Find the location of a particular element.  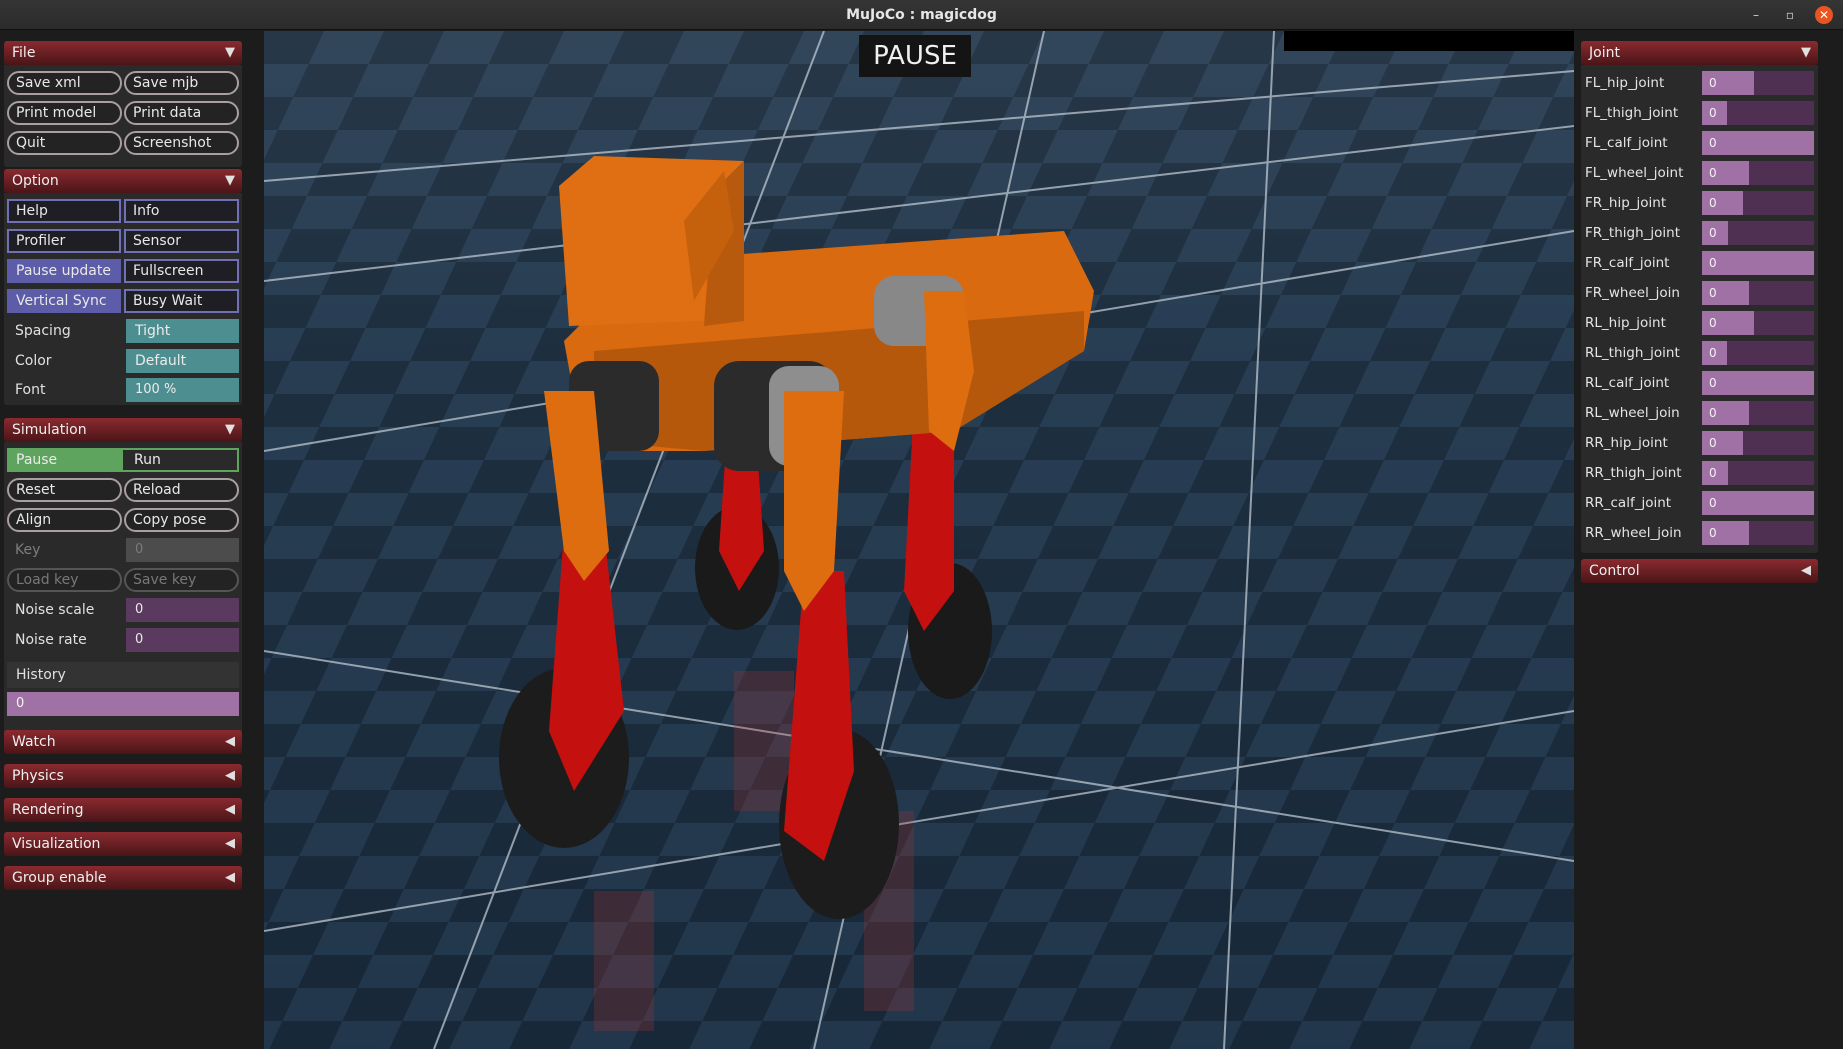

reset-button: Reset is located at coordinates (64, 490).